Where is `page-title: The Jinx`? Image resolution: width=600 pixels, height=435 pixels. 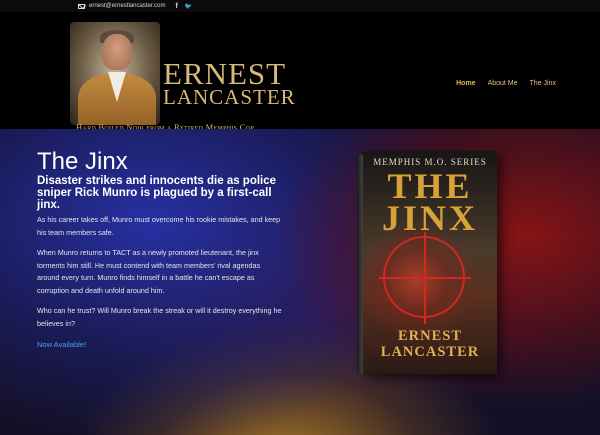
page-title: The Jinx is located at coordinates (82, 161).